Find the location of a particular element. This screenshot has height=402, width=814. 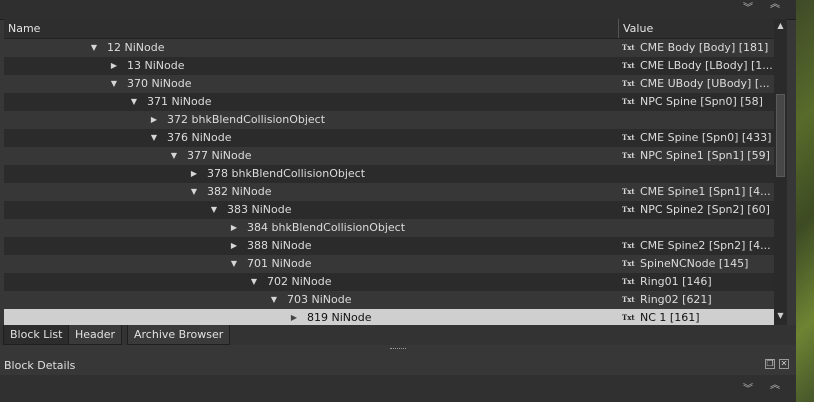

tree-row: ▼ 371 NiNode Txt NPC Spine [Spn0] [58] is located at coordinates (389, 102).